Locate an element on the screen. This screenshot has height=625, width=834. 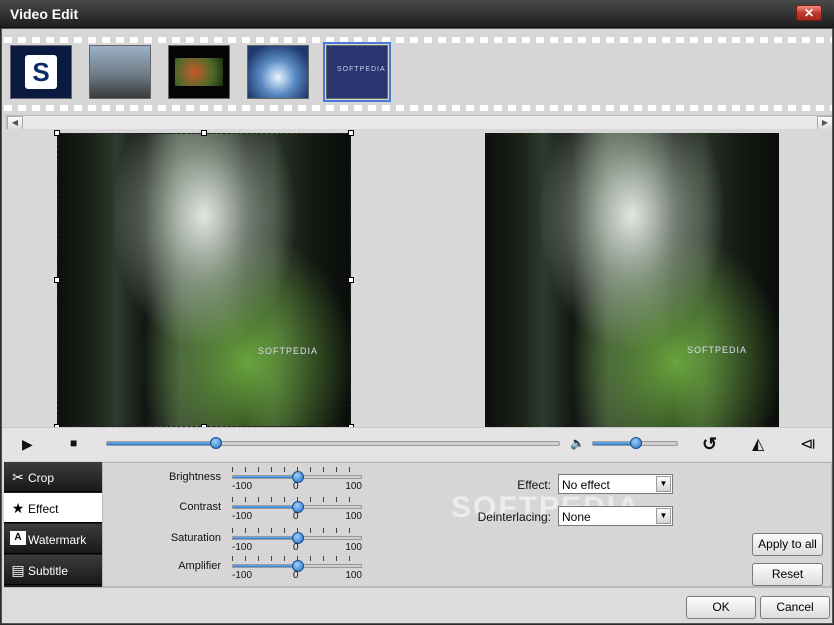
scissors-icon: ✂ is located at coordinates (18, 477).